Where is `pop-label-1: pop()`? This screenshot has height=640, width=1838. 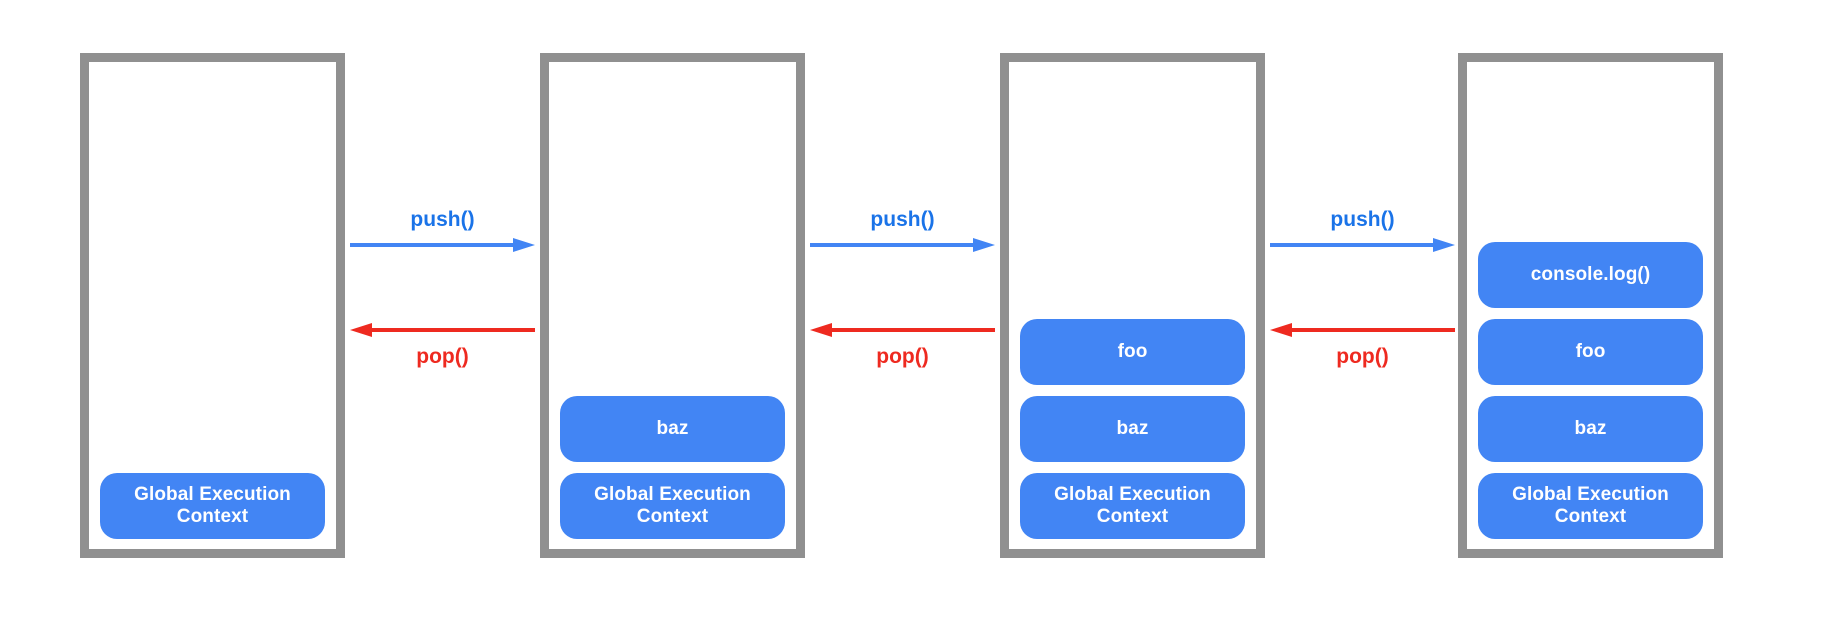 pop-label-1: pop() is located at coordinates (442, 356).